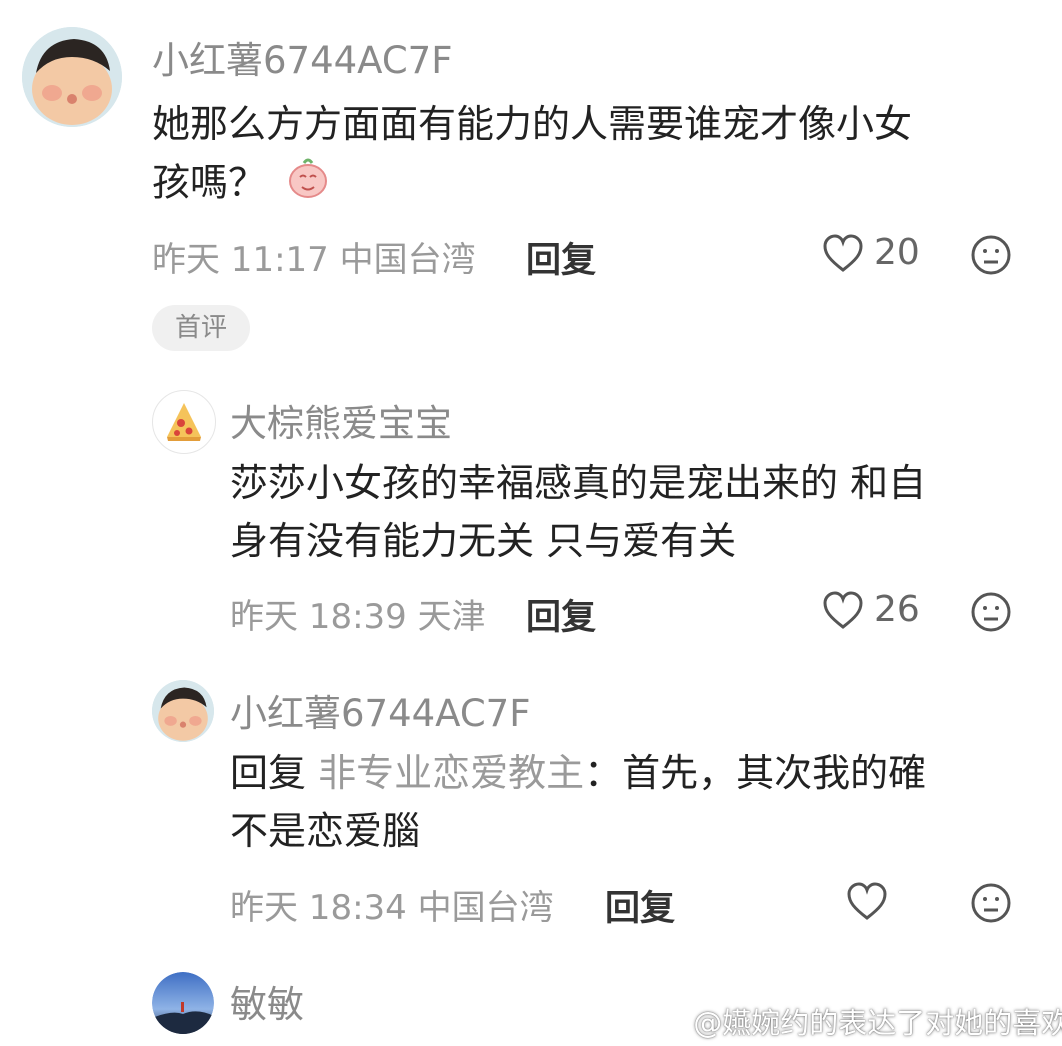 Image resolution: width=1062 pixels, height=1046 pixels. Describe the element at coordinates (578, 483) in the screenshot. I see `comment-text-line: 莎莎小女孩的幸福感真的是宠出来的 和自` at that location.